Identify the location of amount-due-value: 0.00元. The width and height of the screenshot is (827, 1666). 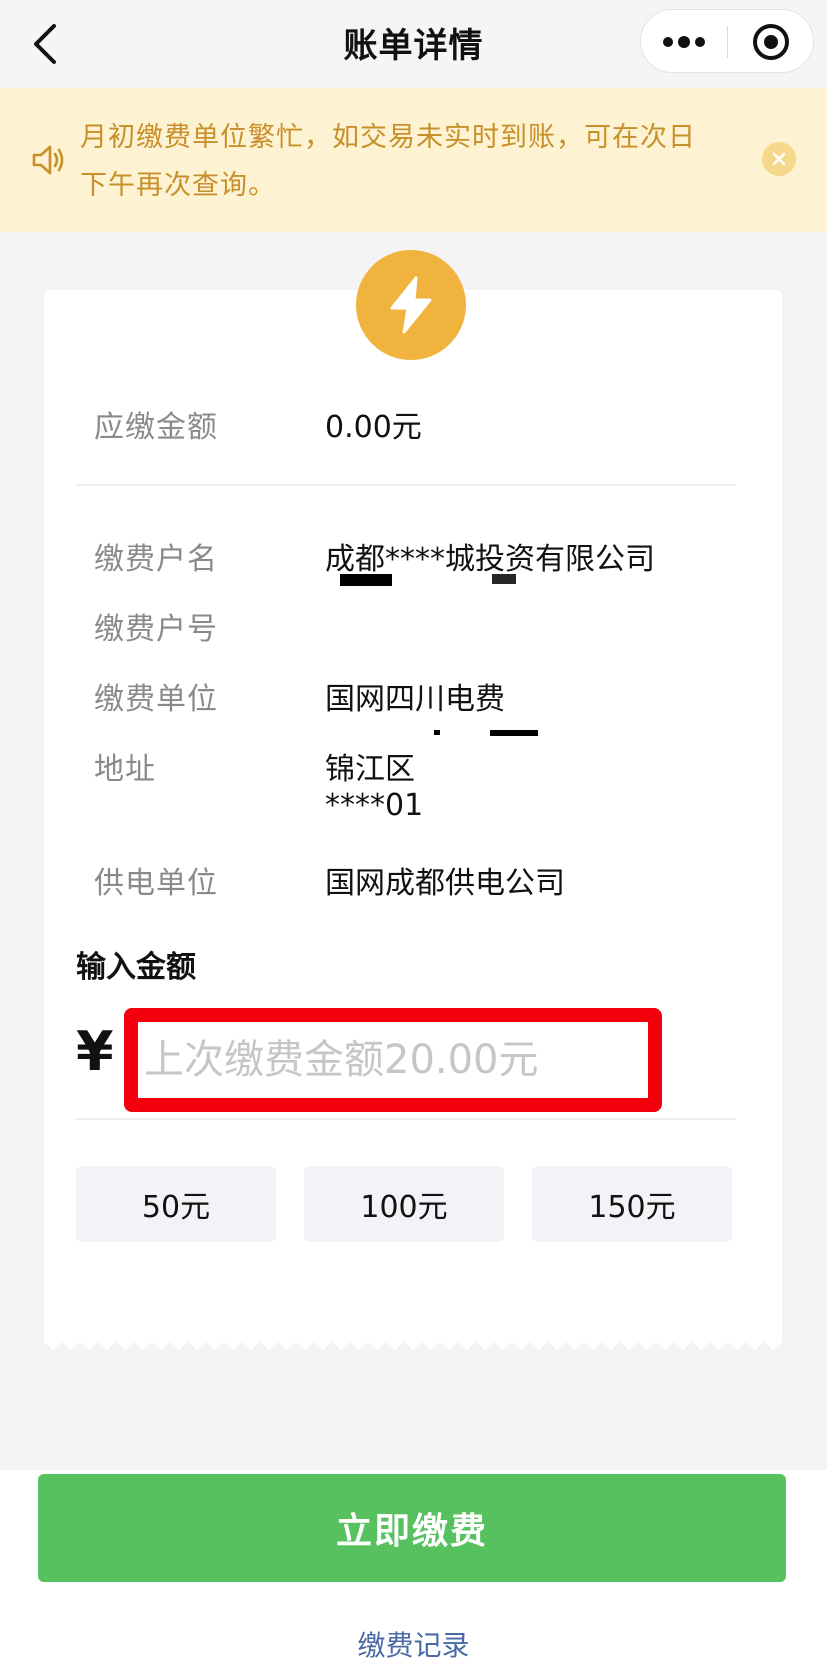
(373, 427).